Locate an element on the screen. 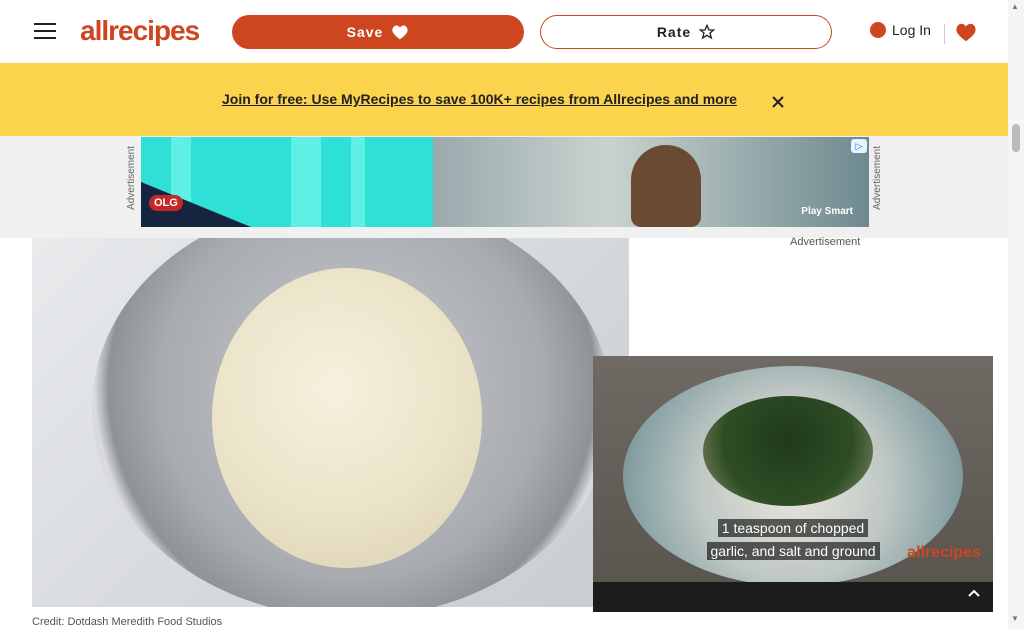 This screenshot has width=1024, height=629. site-logo: allrecipes is located at coordinates (140, 31).